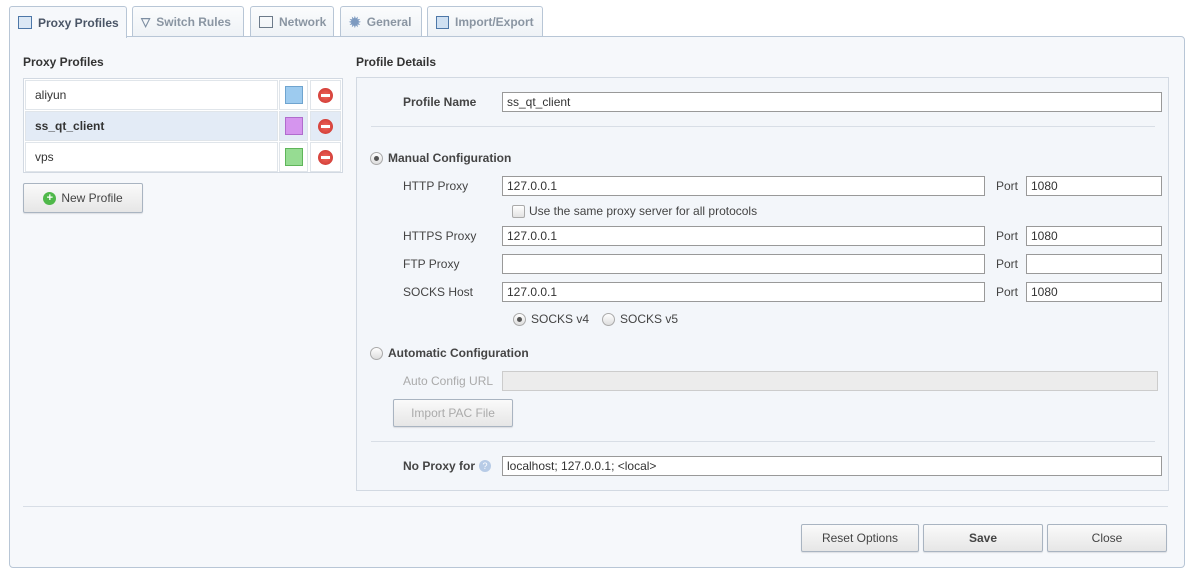 This screenshot has height=570, width=1197. I want to click on no-proxy-input: localhost; 127.0.0.1; <local>, so click(832, 466).